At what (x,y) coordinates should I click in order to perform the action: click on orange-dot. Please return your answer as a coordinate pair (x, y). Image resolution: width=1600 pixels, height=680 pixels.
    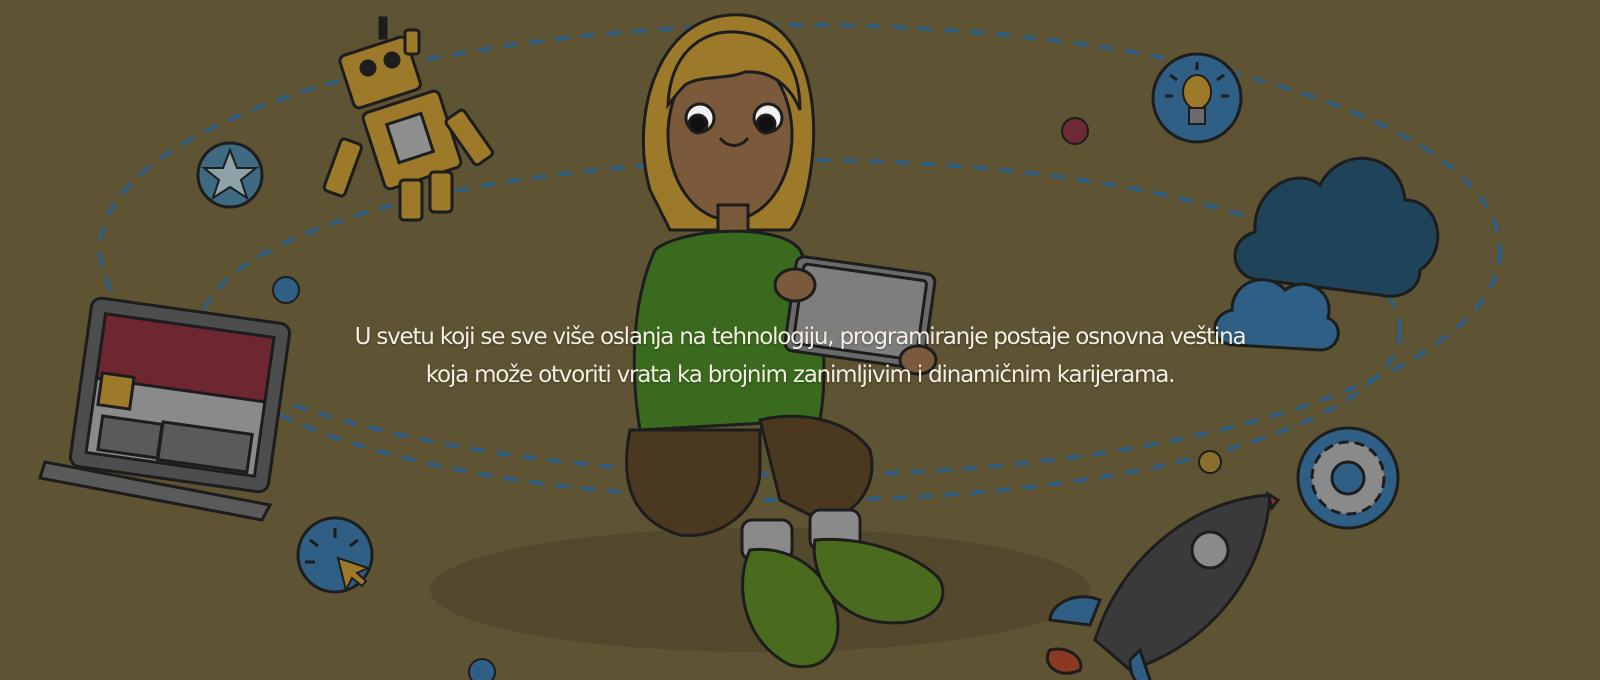
    Looking at the image, I should click on (1210, 462).